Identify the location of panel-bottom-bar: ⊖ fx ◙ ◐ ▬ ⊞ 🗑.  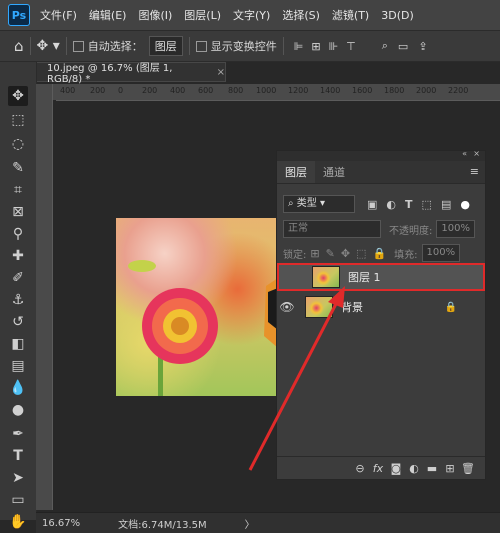
(381, 467).